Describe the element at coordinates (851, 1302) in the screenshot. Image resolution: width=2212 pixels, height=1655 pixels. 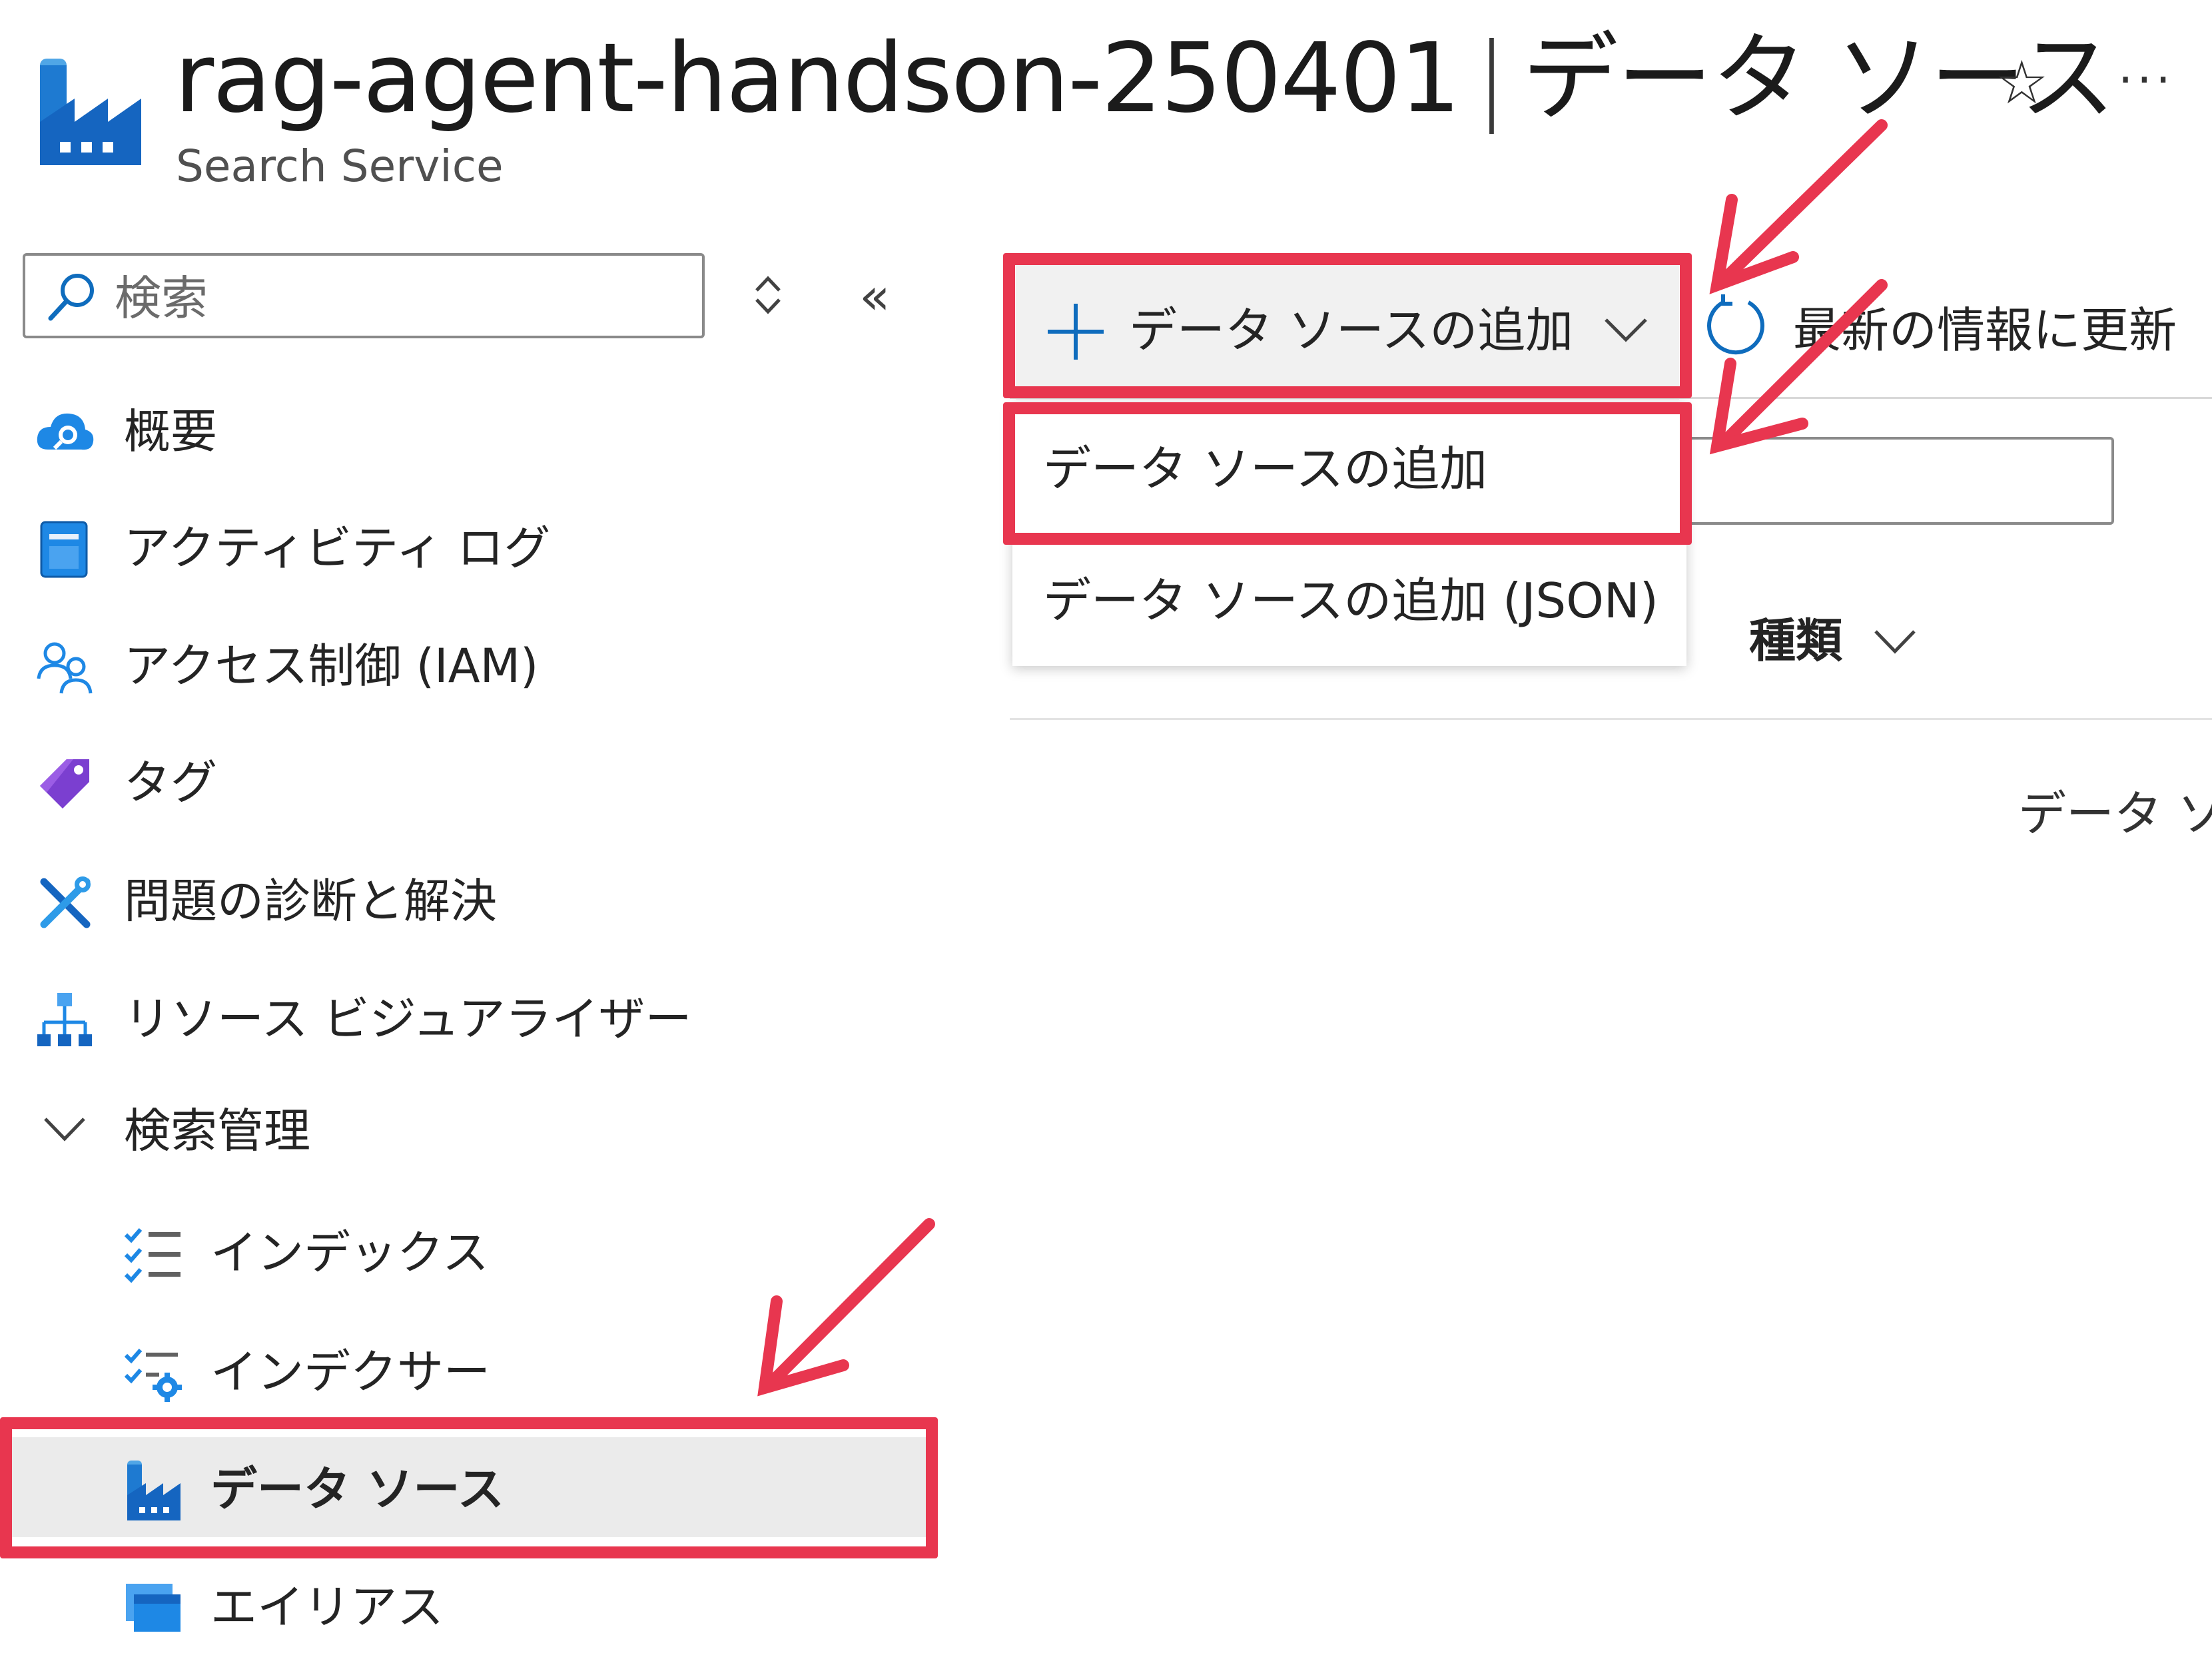
I see `arrow-to-data-source-nav` at that location.